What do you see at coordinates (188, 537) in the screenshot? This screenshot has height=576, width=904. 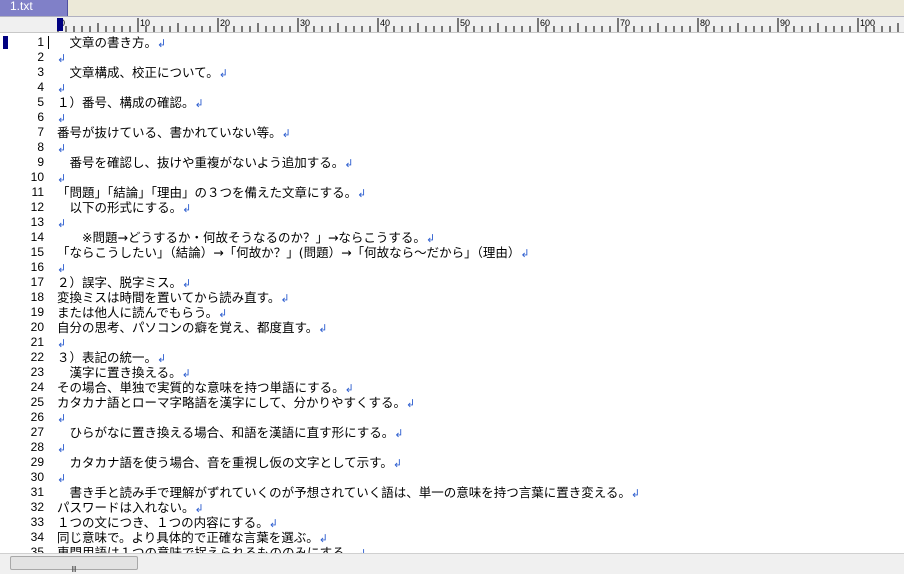 I see `line-text-content: 同じ意味で。より具体的で正確な言葉を選ぶ。` at bounding box center [188, 537].